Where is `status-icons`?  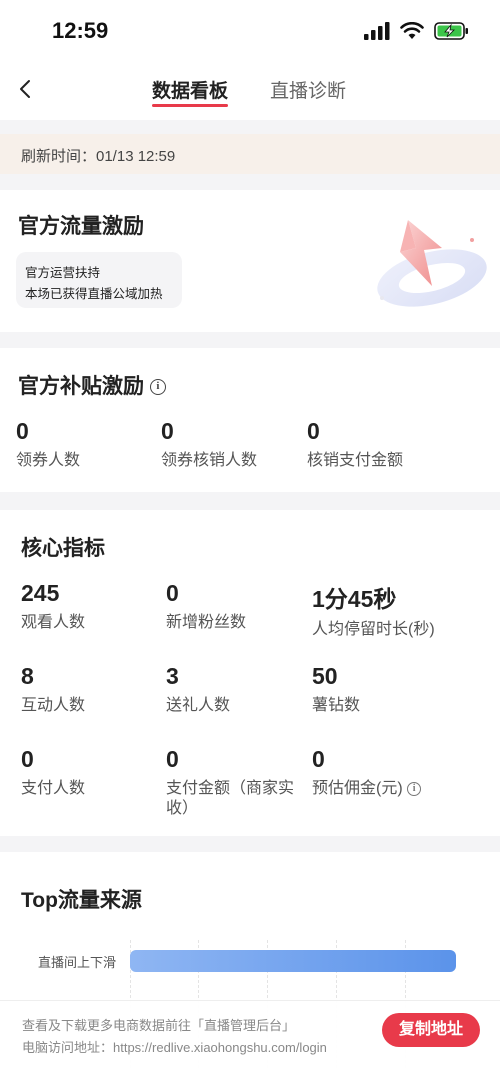 status-icons is located at coordinates (417, 31).